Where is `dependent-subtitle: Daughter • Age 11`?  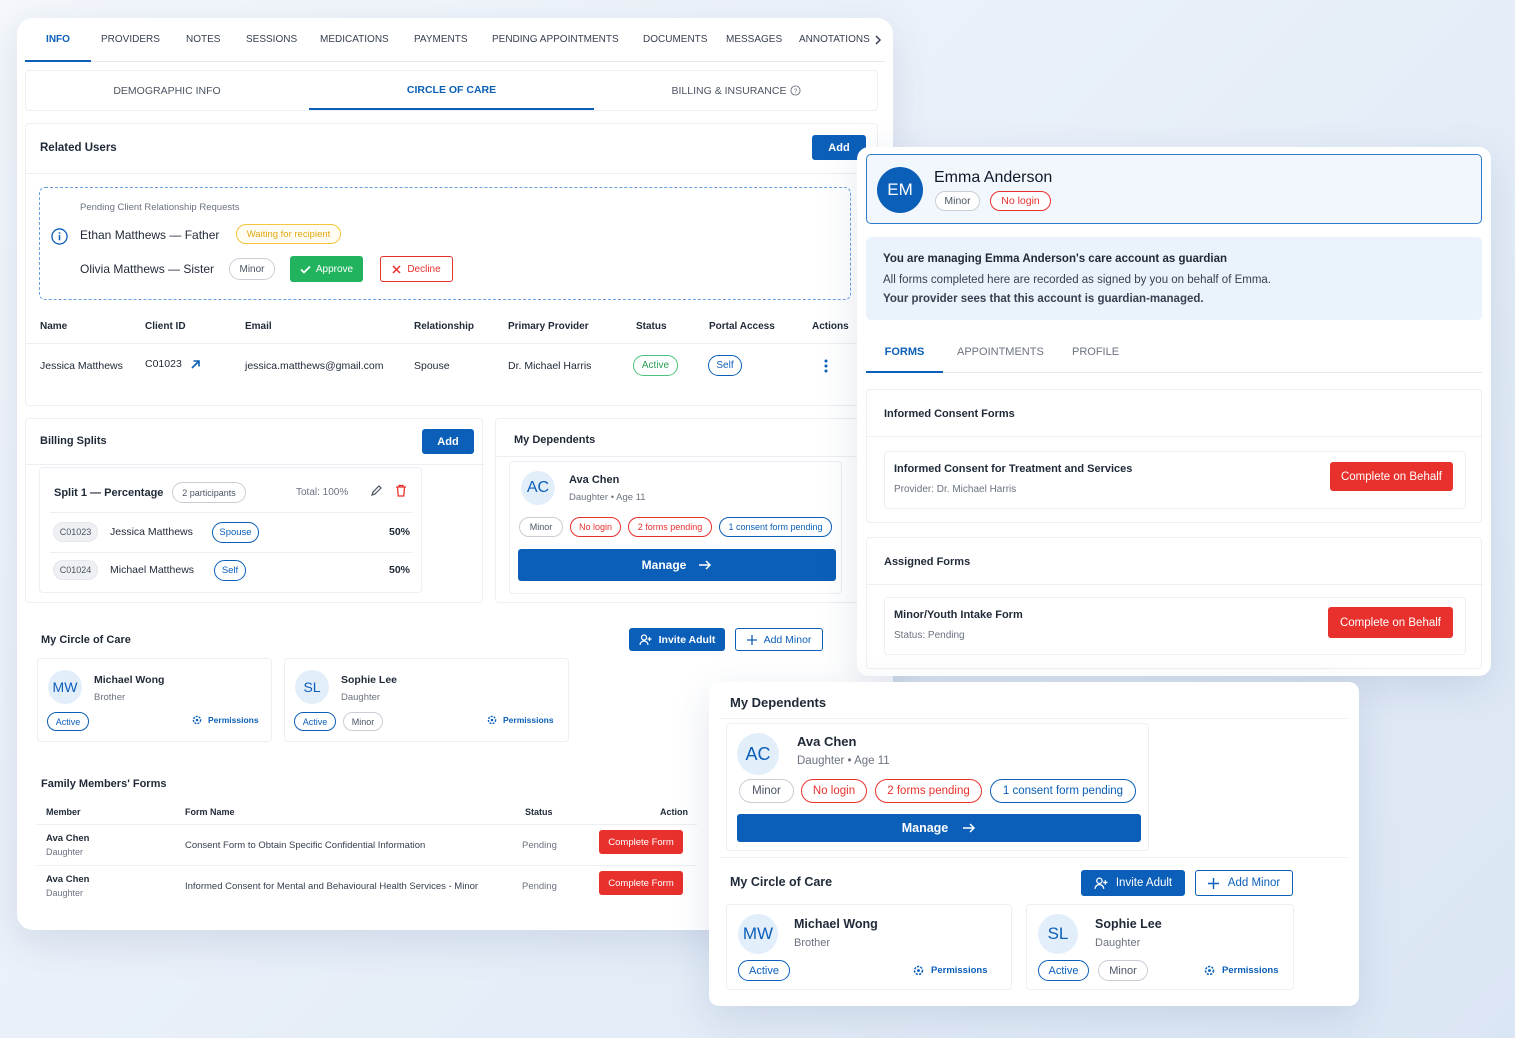
dependent-subtitle: Daughter • Age 11 is located at coordinates (843, 761).